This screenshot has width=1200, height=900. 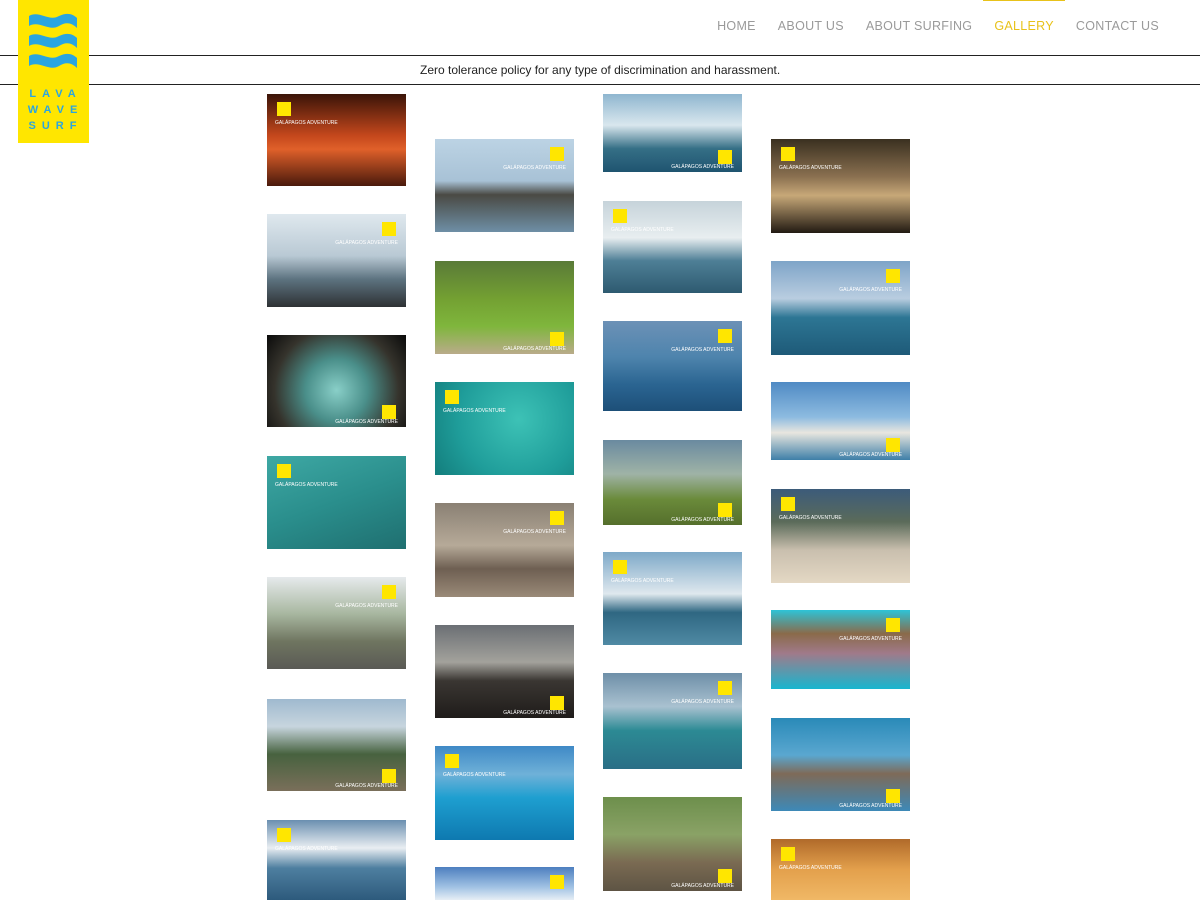 What do you see at coordinates (53, 71) in the screenshot?
I see `site-logo: LAVA WAVE SURF` at bounding box center [53, 71].